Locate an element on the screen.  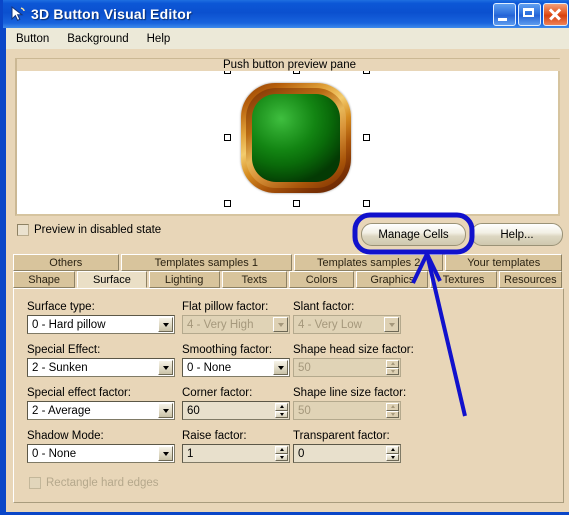
tab-templates-samples-1: Templates samples 1 is located at coordinates (206, 262).